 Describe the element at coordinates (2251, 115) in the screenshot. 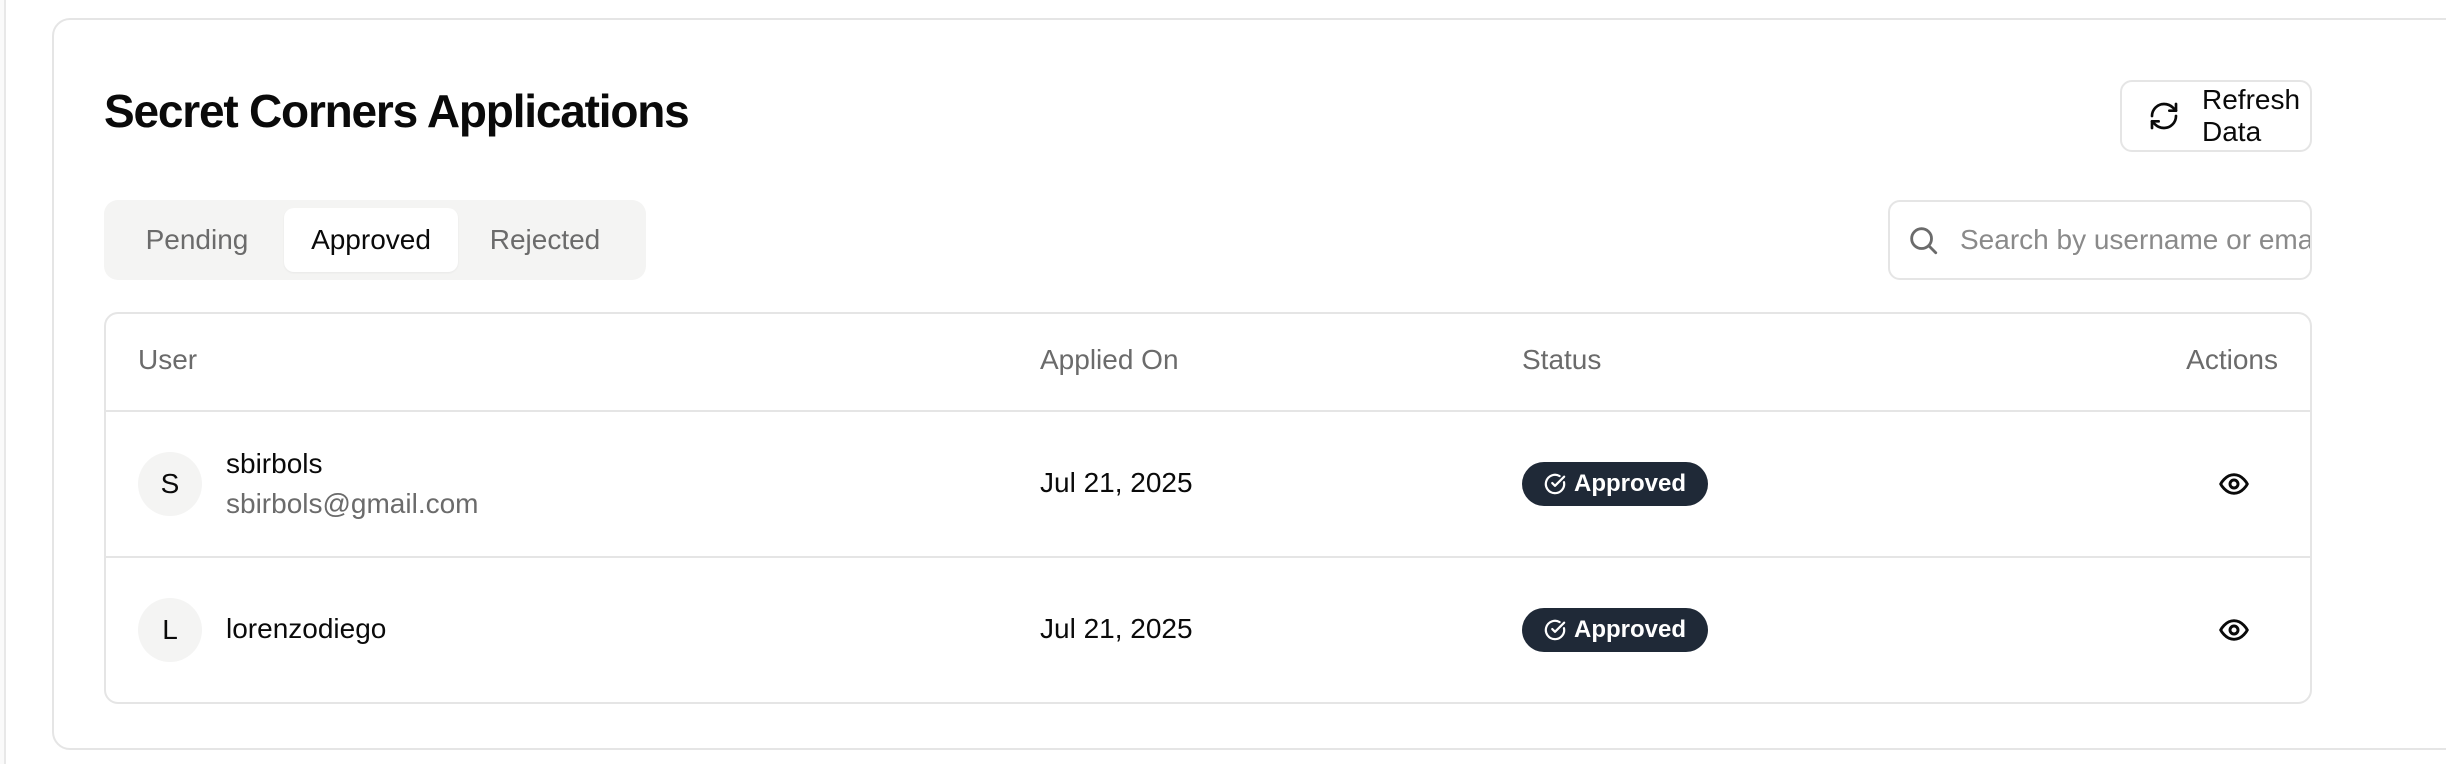

I see `refresh-data-label: Refresh Data` at that location.